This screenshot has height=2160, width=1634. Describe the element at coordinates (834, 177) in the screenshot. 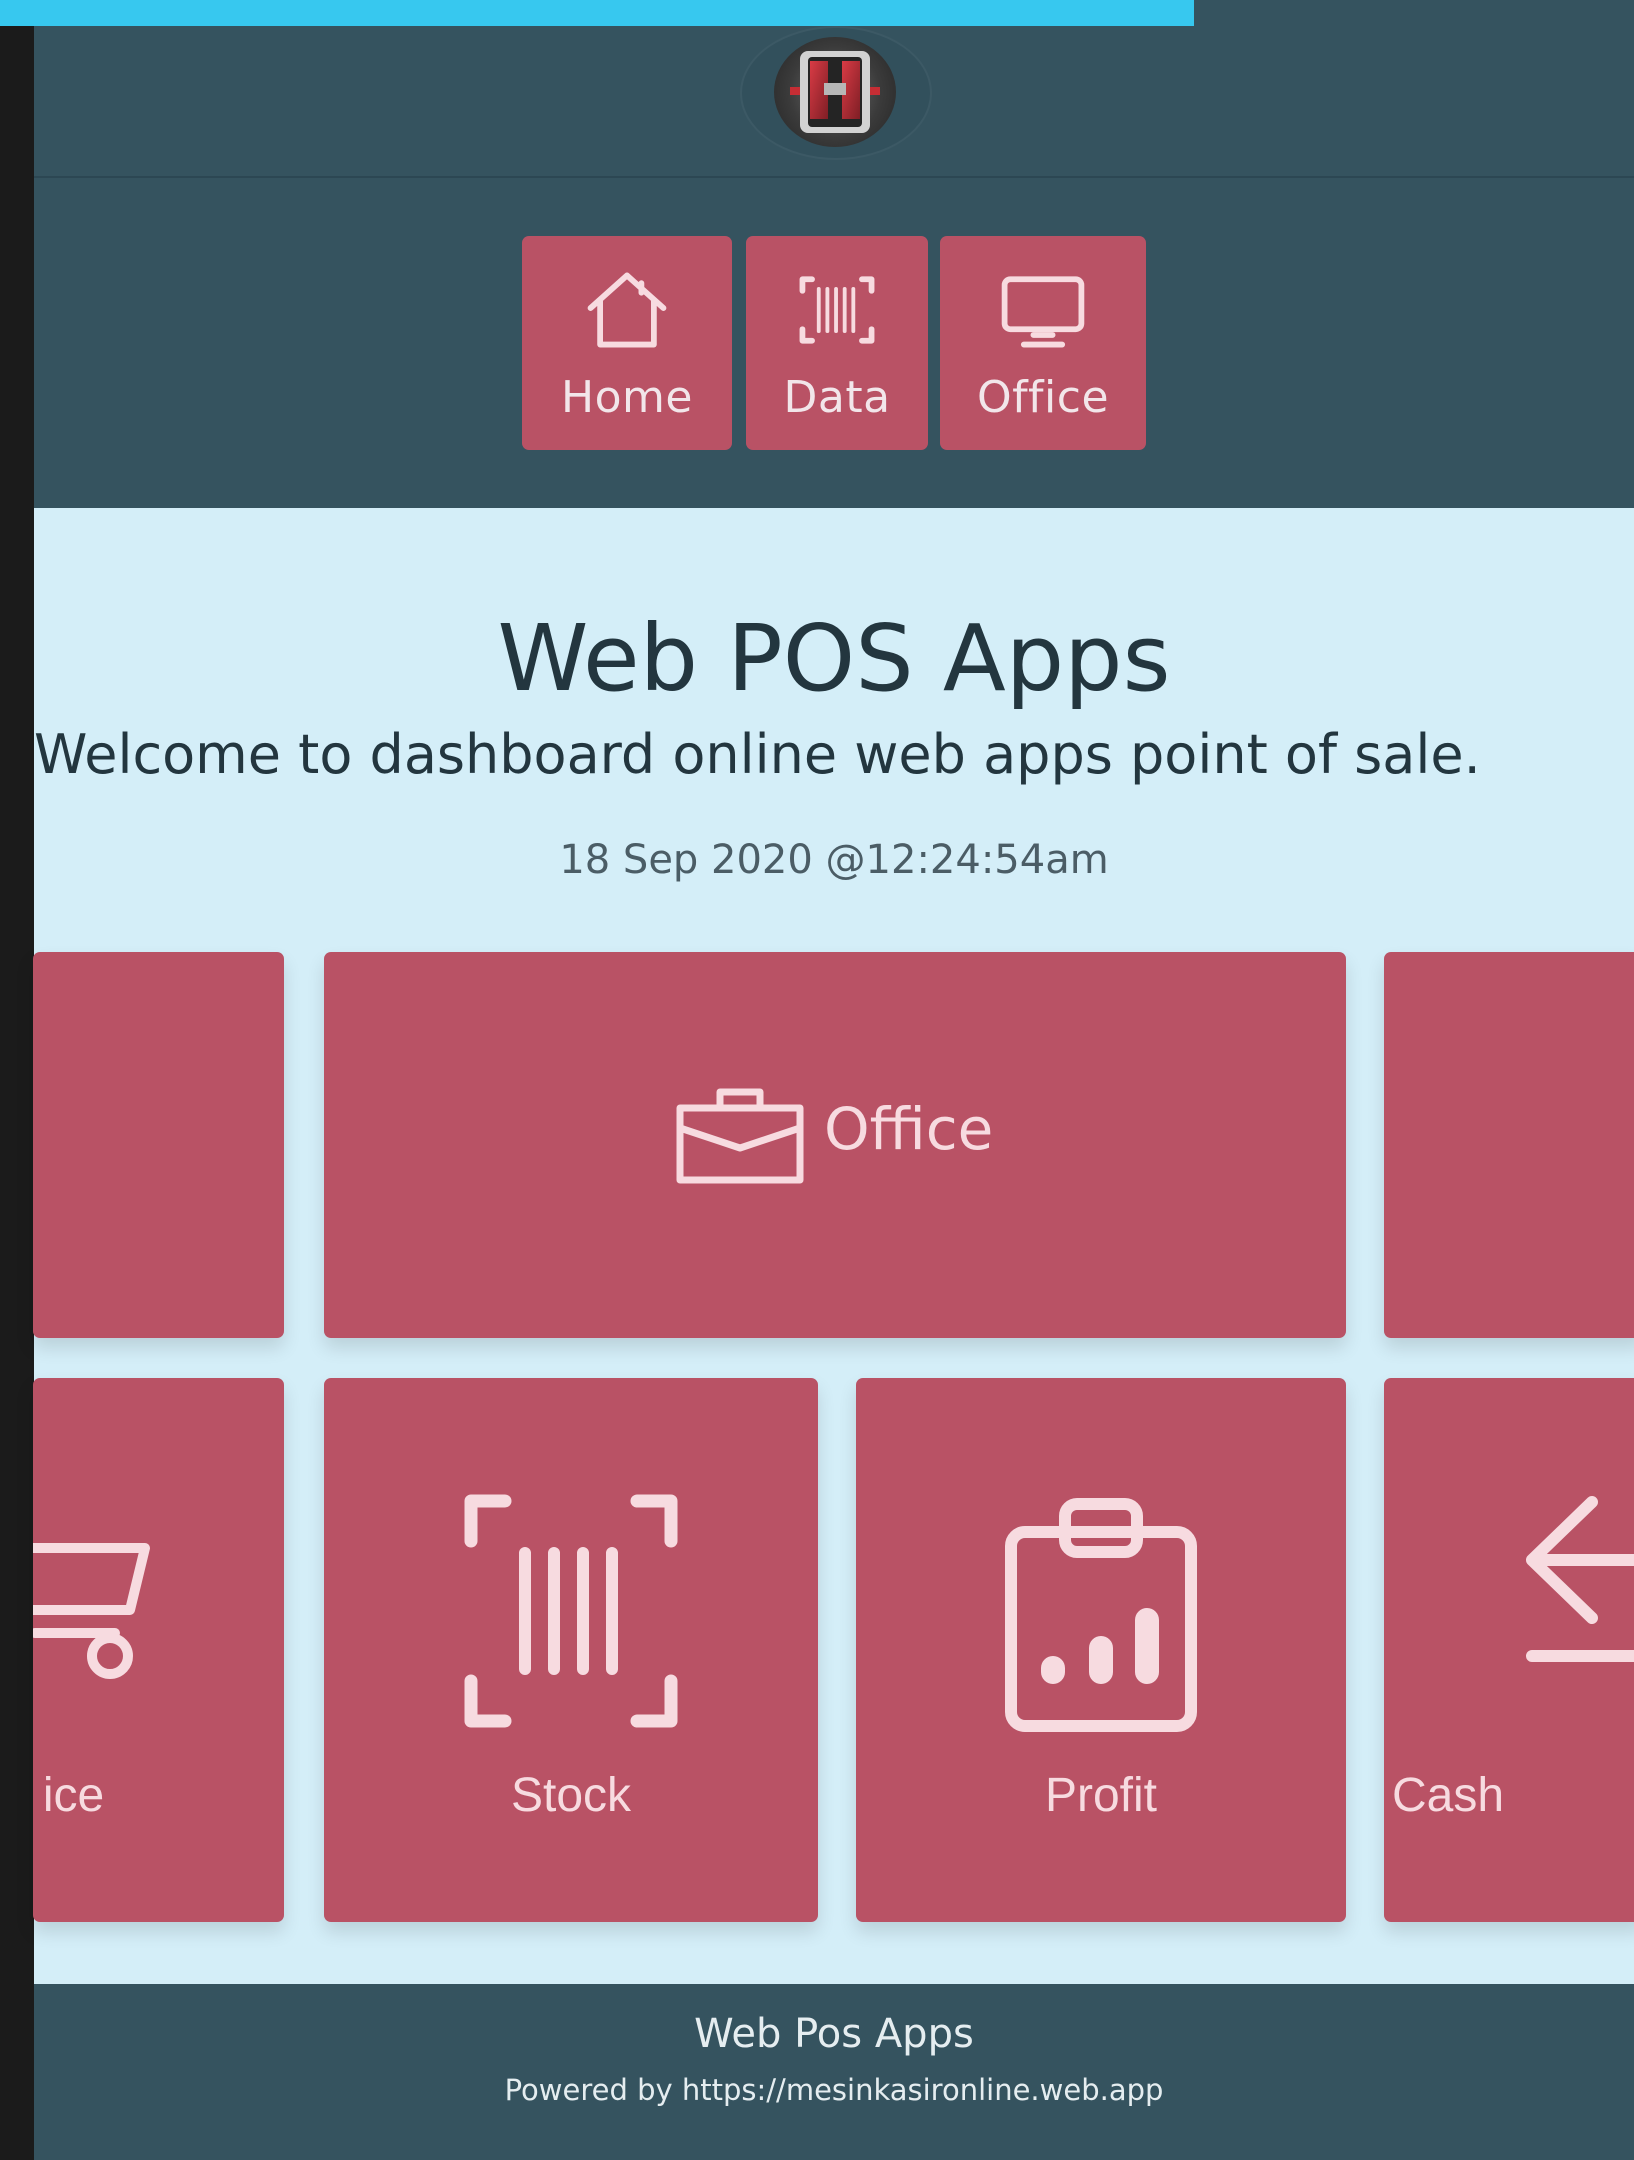

I see `header-divider` at that location.